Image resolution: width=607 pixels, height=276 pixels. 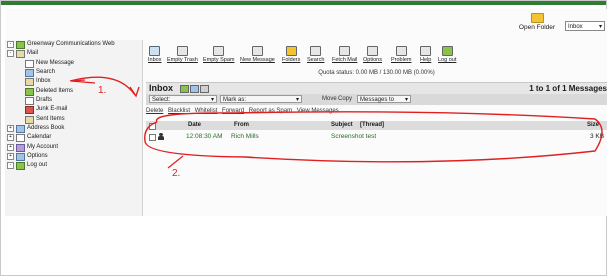 What do you see at coordinates (102, 90) in the screenshot?
I see `annotation-label-1: 1.` at bounding box center [102, 90].